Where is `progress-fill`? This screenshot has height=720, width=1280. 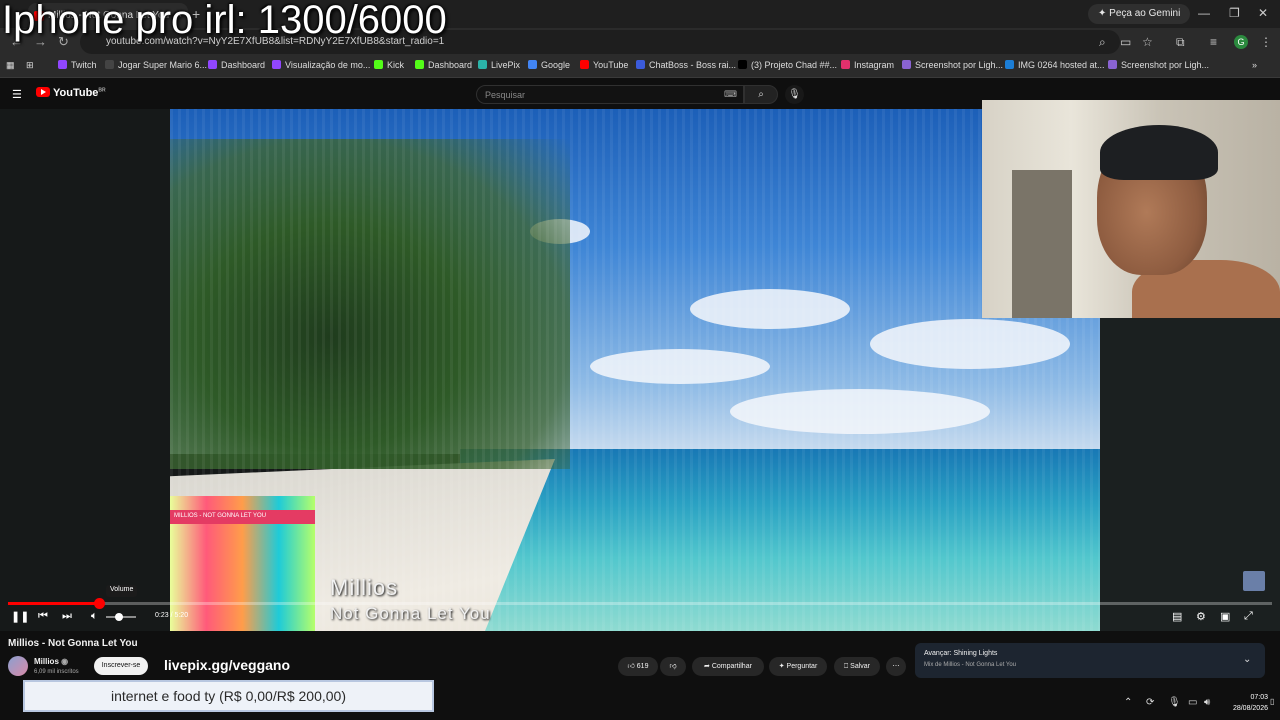 progress-fill is located at coordinates (53, 603).